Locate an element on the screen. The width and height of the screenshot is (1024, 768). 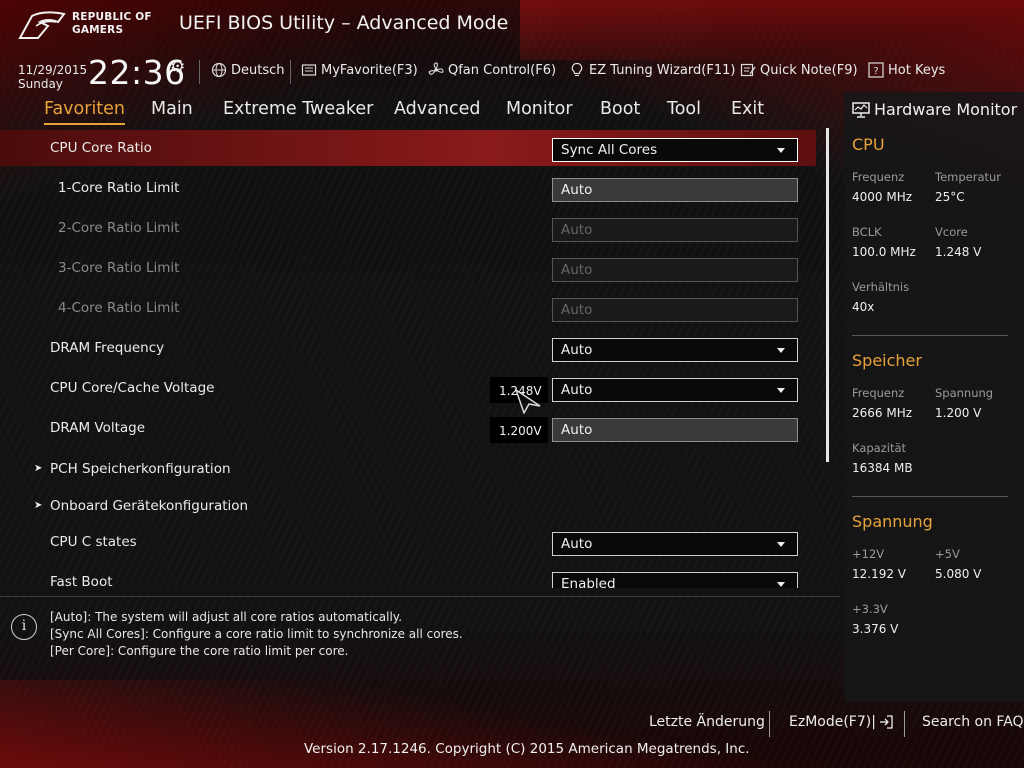
myfavorite-label: MyFavorite(F3) is located at coordinates (369, 70).